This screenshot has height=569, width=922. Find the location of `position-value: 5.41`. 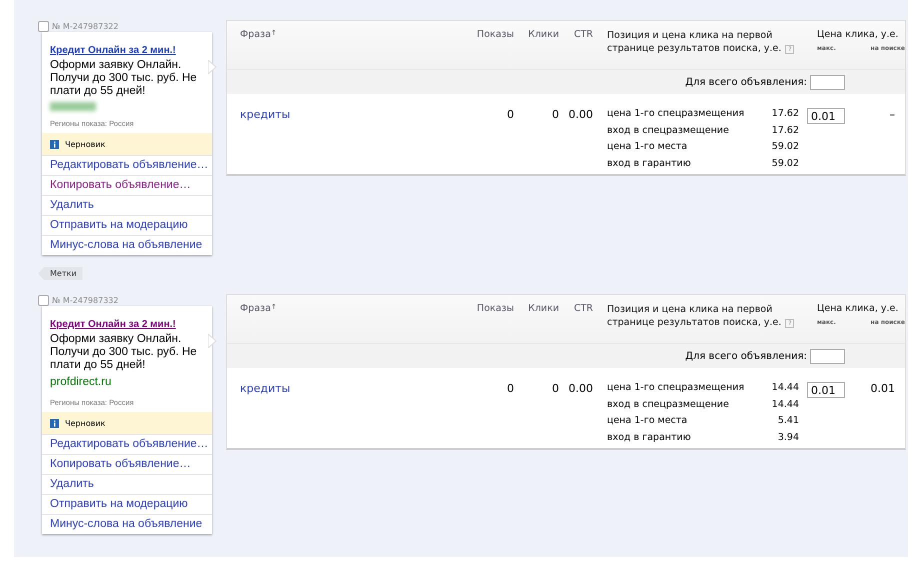

position-value: 5.41 is located at coordinates (787, 421).